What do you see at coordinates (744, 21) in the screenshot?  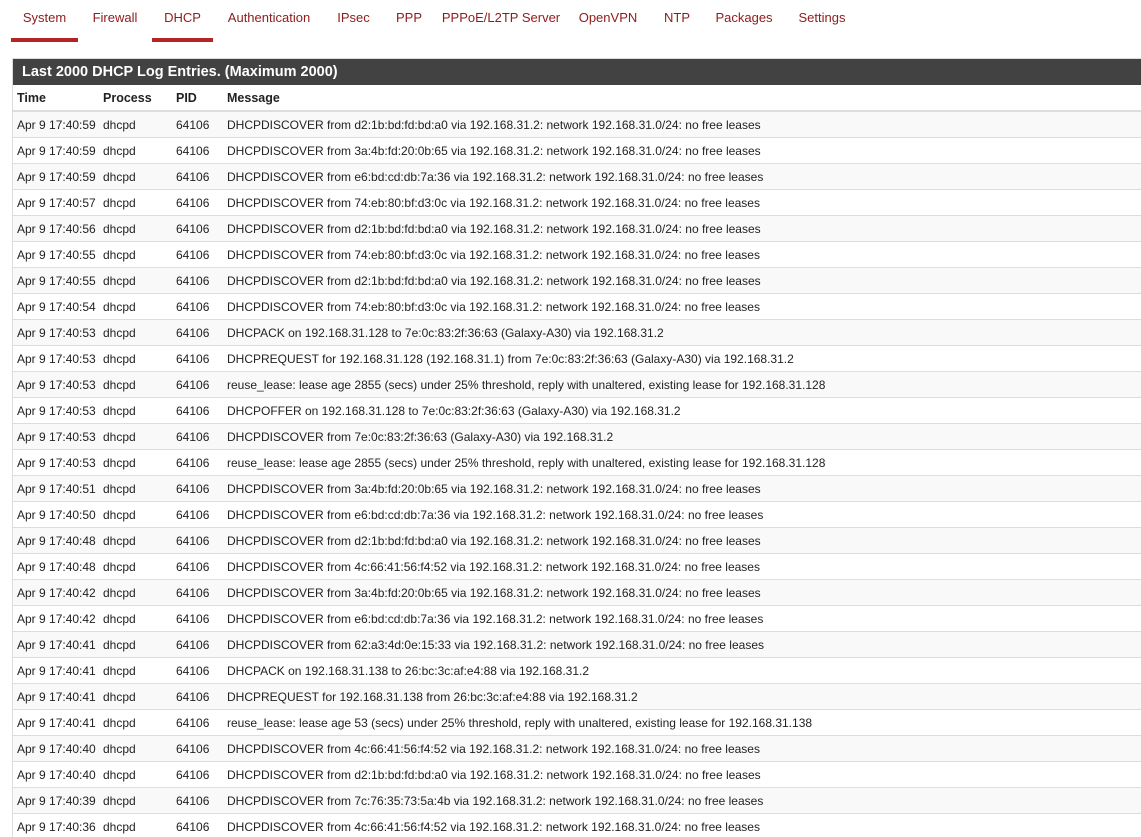 I see `tab-packages: Packages` at bounding box center [744, 21].